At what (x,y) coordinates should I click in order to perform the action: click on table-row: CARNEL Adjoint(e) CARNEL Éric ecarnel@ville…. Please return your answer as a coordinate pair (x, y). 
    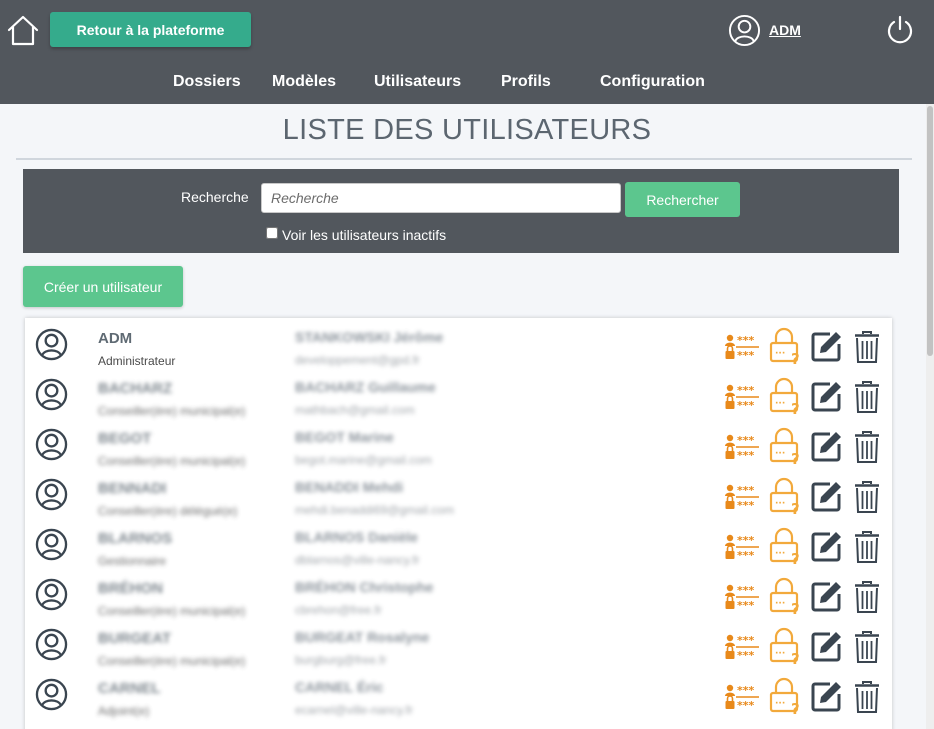
    Looking at the image, I should click on (458, 693).